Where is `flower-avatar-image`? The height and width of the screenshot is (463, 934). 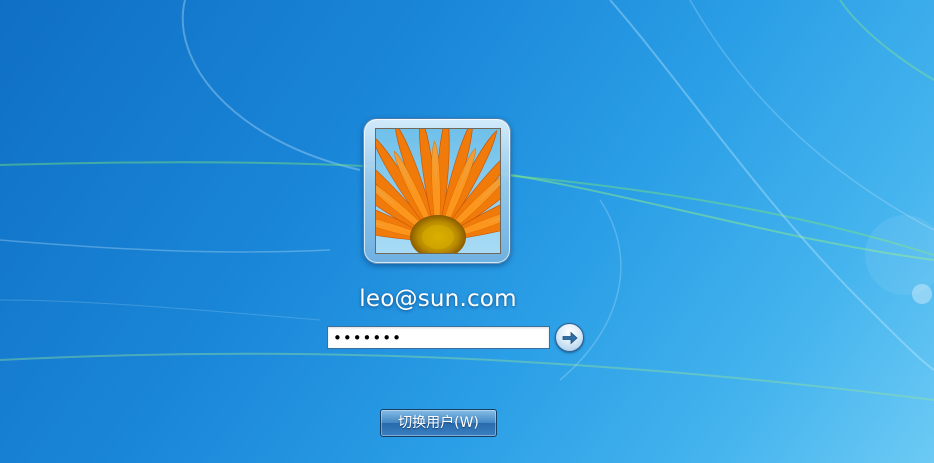
flower-avatar-image is located at coordinates (438, 191).